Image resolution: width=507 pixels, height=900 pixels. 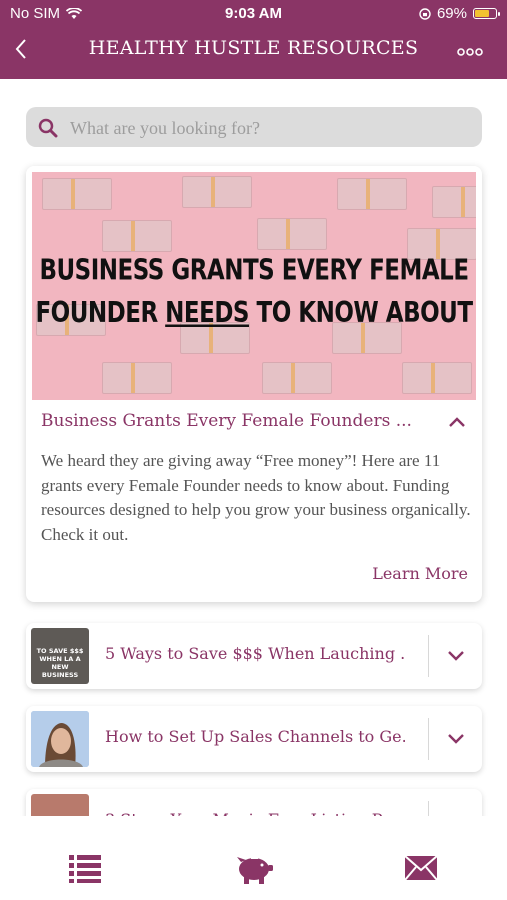 I want to click on bottom-tab-bar, so click(x=253, y=858).